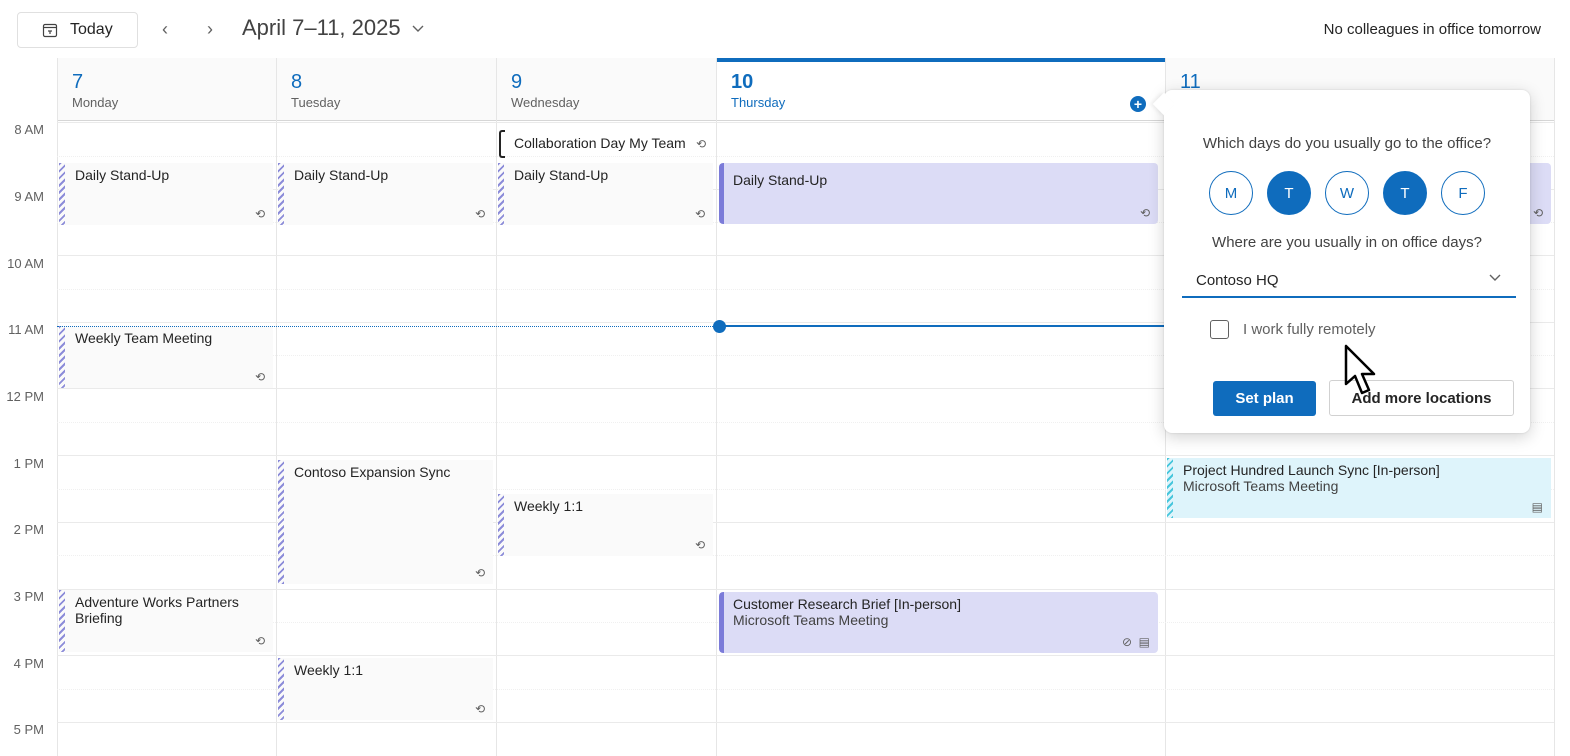  Describe the element at coordinates (742, 82) in the screenshot. I see `day-number: 10` at that location.